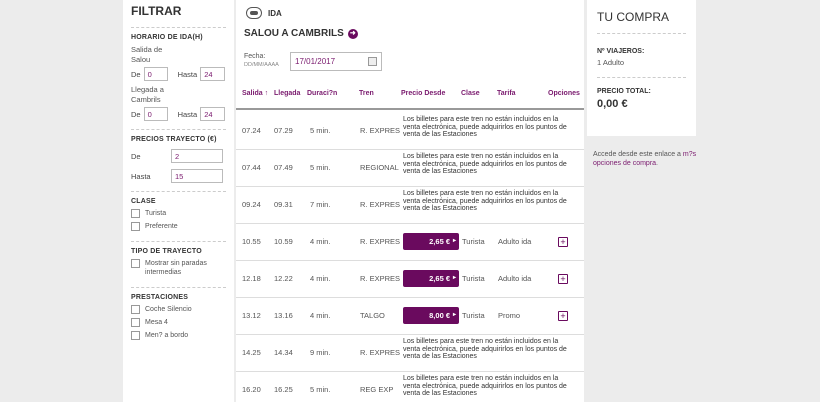 The width and height of the screenshot is (820, 402). I want to click on price-button: 8,00 €, so click(431, 315).